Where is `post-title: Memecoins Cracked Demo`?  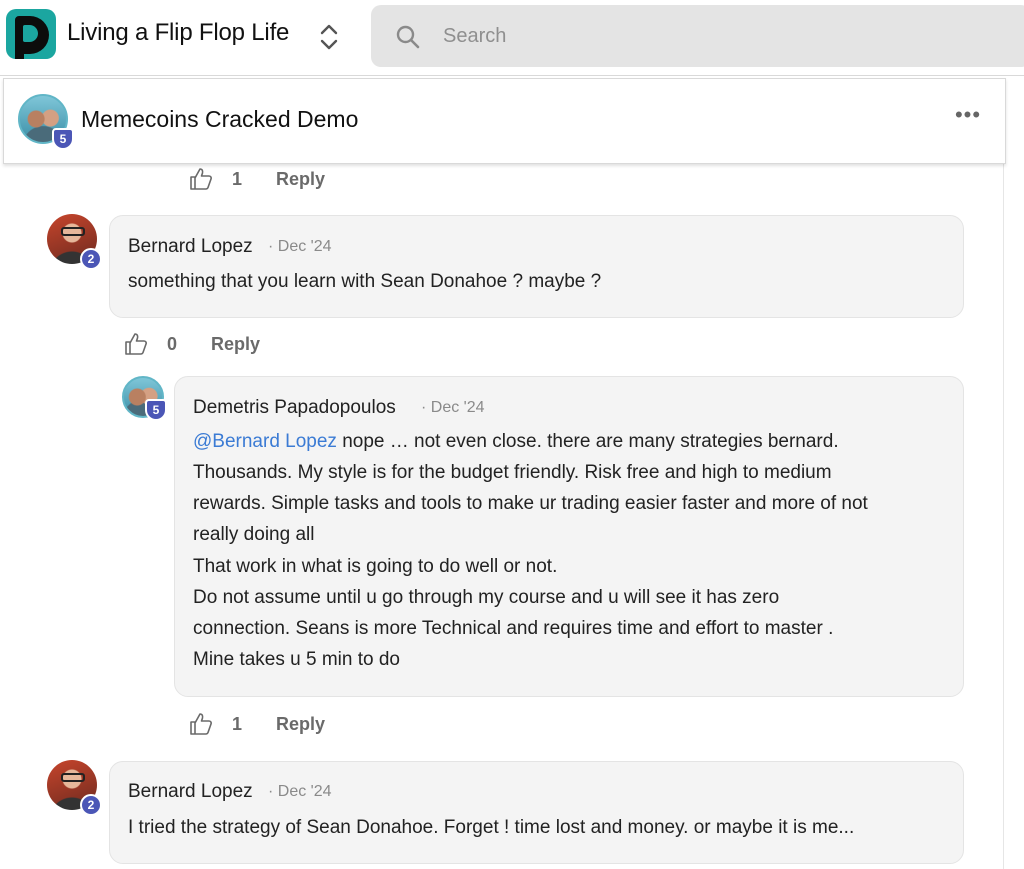 post-title: Memecoins Cracked Demo is located at coordinates (220, 119).